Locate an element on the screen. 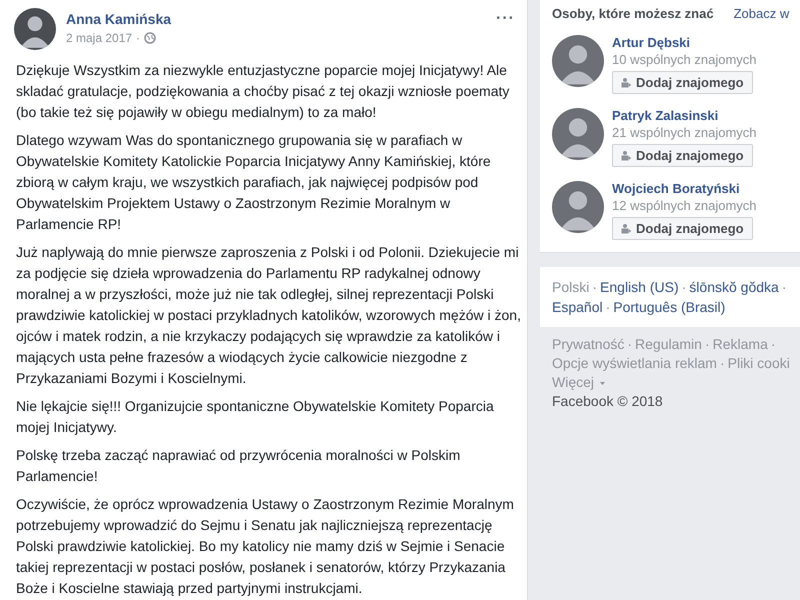 This screenshot has width=800, height=600. mutual-friends-count: 10 wspólnych znajomych is located at coordinates (684, 59).